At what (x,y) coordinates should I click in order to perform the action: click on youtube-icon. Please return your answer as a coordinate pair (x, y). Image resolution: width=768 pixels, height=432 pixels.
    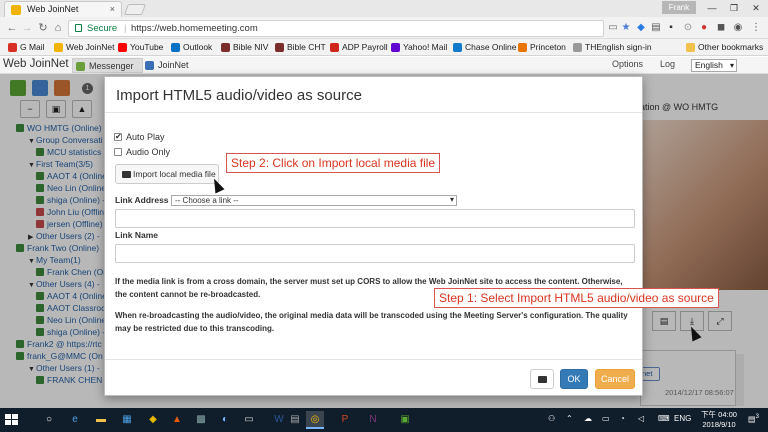
    Looking at the image, I should click on (122, 47).